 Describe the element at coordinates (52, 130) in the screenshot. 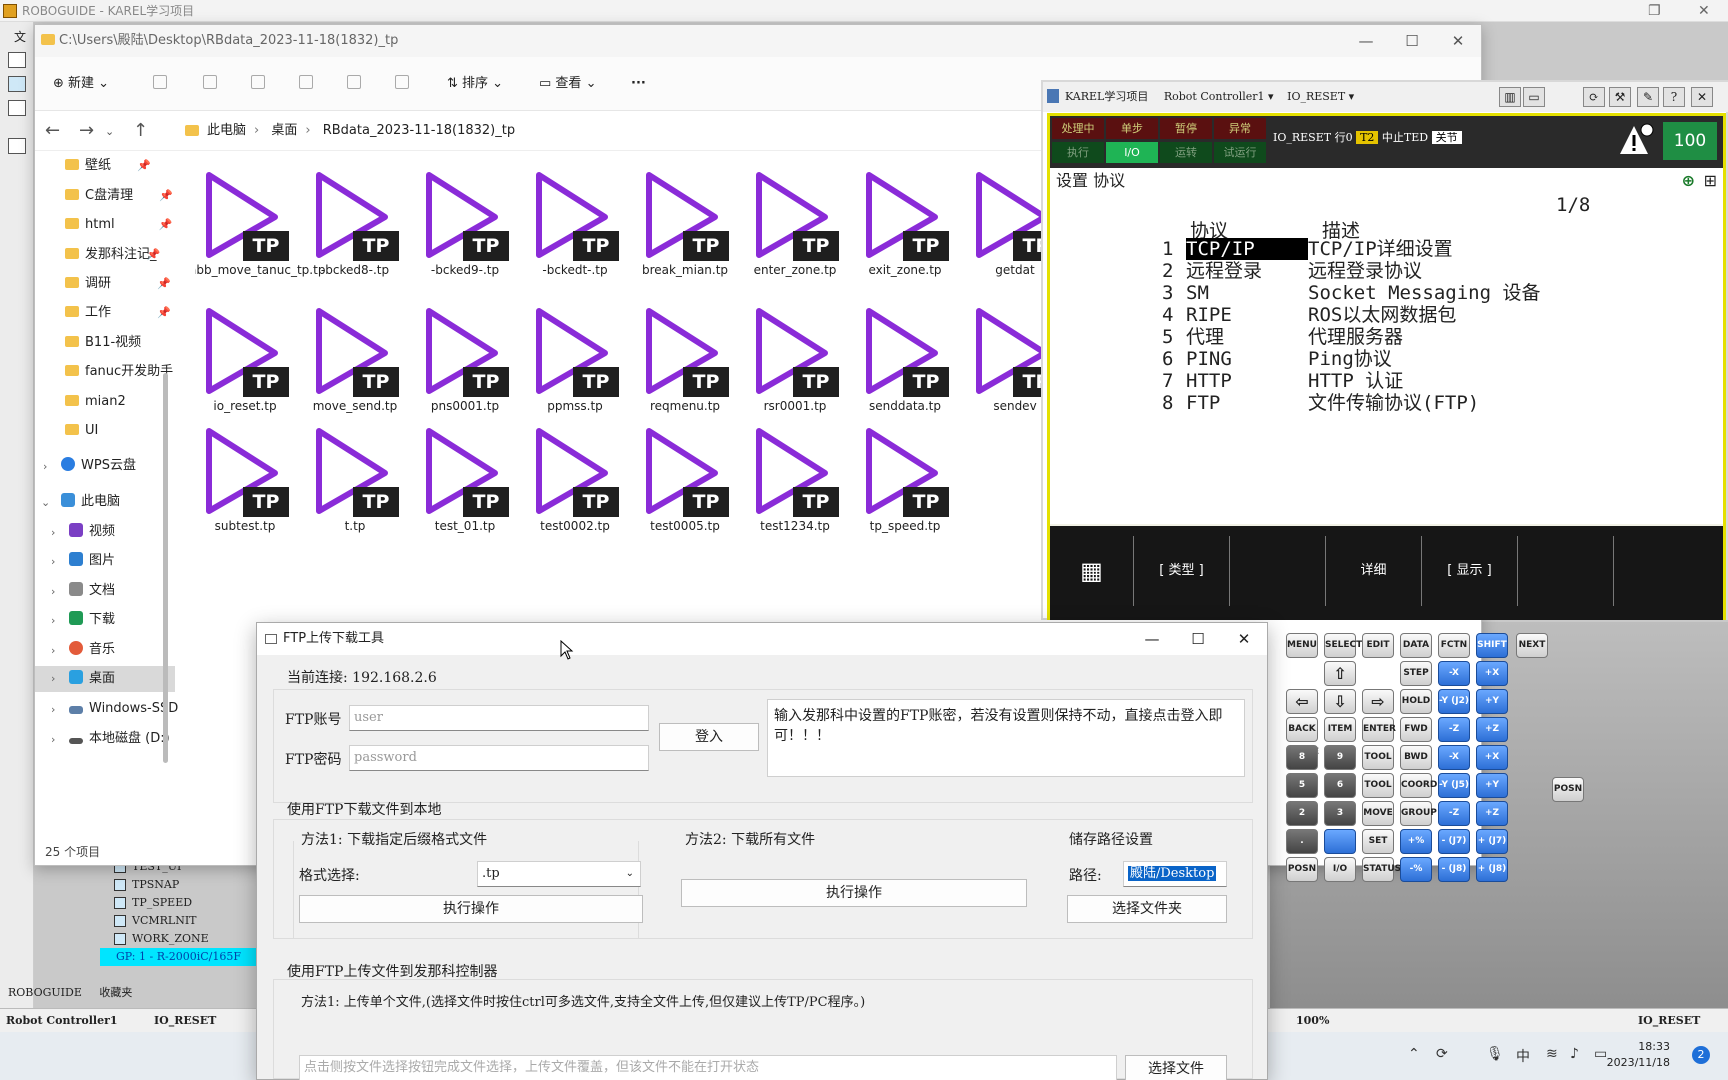

I see `back-icon: ←` at that location.